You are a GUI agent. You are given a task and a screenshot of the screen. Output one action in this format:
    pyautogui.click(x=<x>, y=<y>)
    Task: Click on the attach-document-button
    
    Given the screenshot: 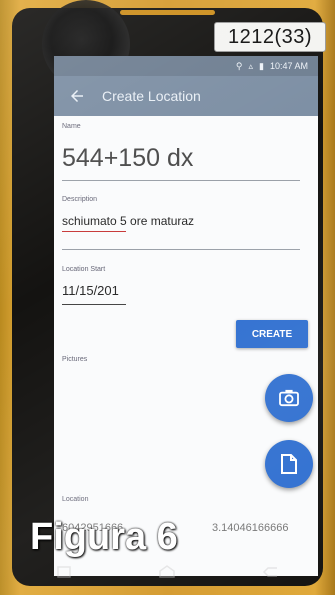 What is the action you would take?
    pyautogui.click(x=289, y=464)
    